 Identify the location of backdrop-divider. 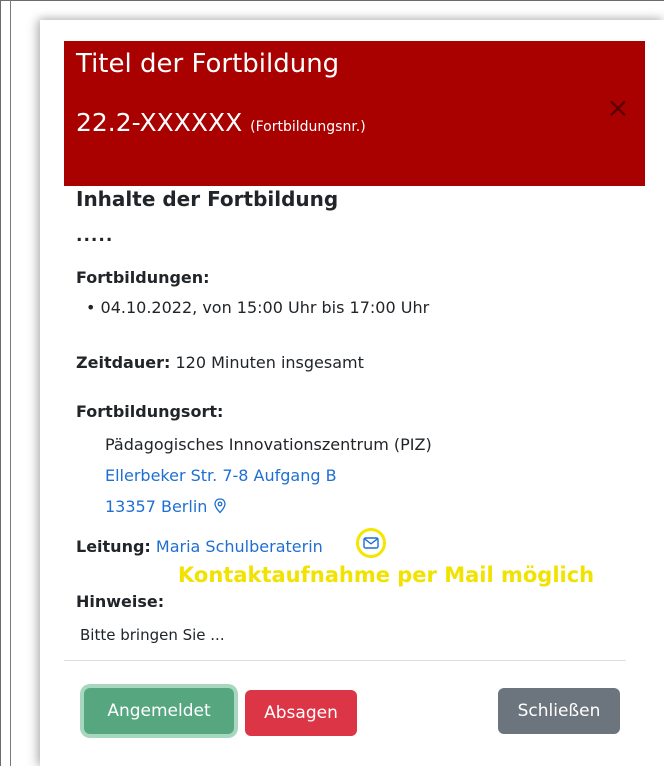
(10, 383).